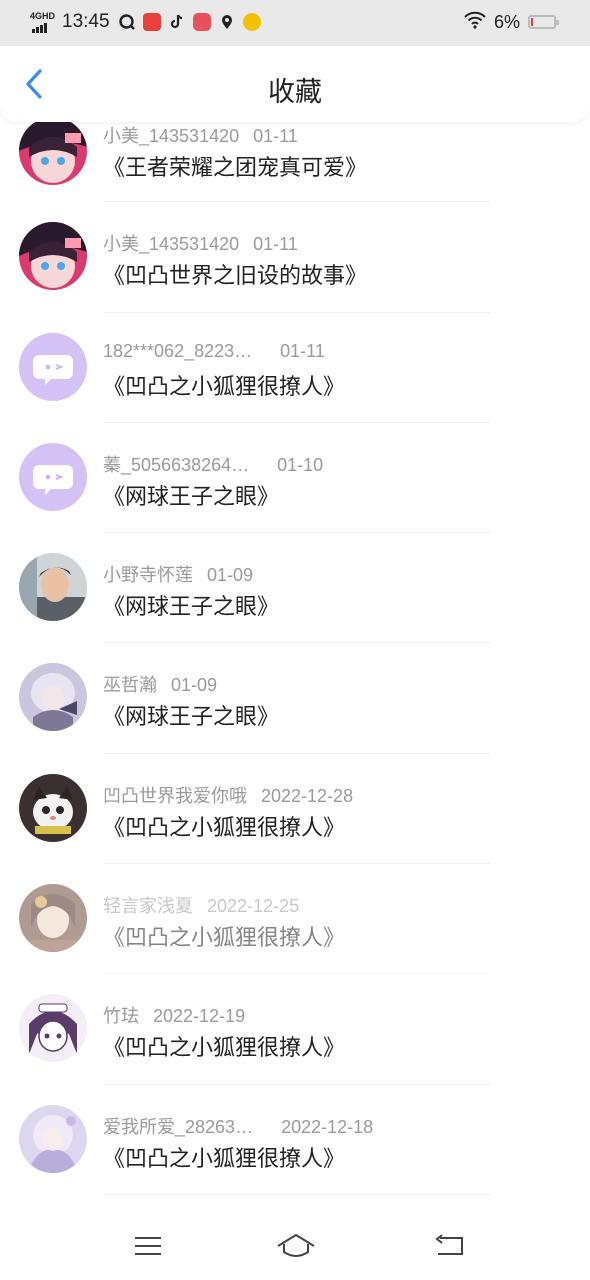  What do you see at coordinates (506, 21) in the screenshot?
I see `battery-percent: 6%` at bounding box center [506, 21].